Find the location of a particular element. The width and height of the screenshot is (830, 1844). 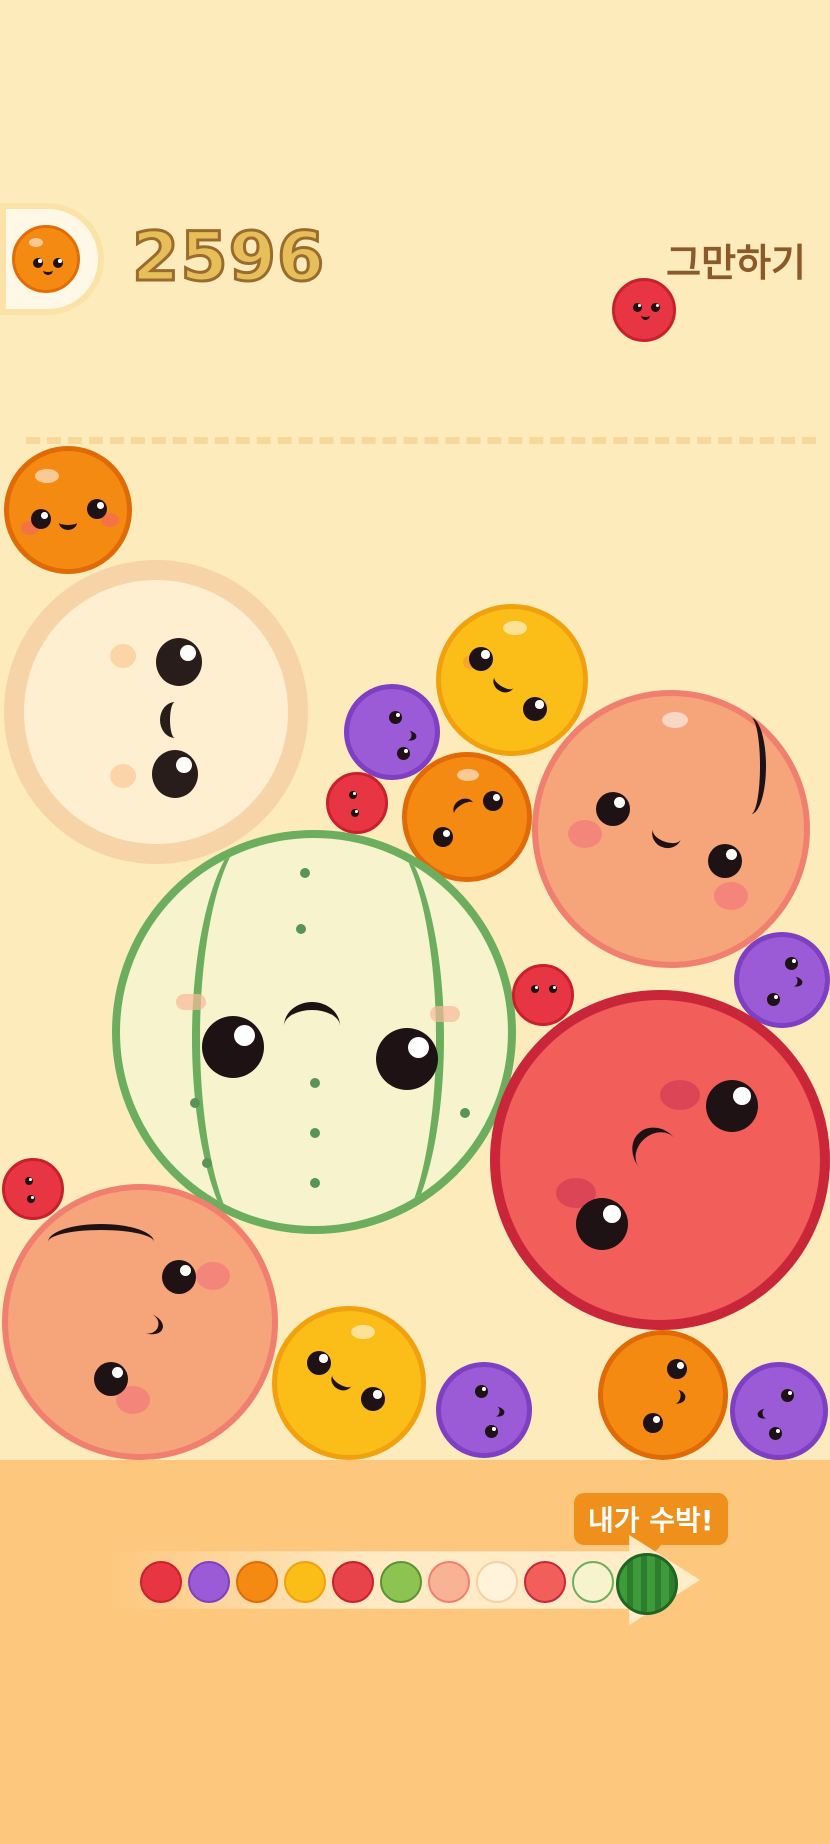

melon-icon is located at coordinates (593, 1582).